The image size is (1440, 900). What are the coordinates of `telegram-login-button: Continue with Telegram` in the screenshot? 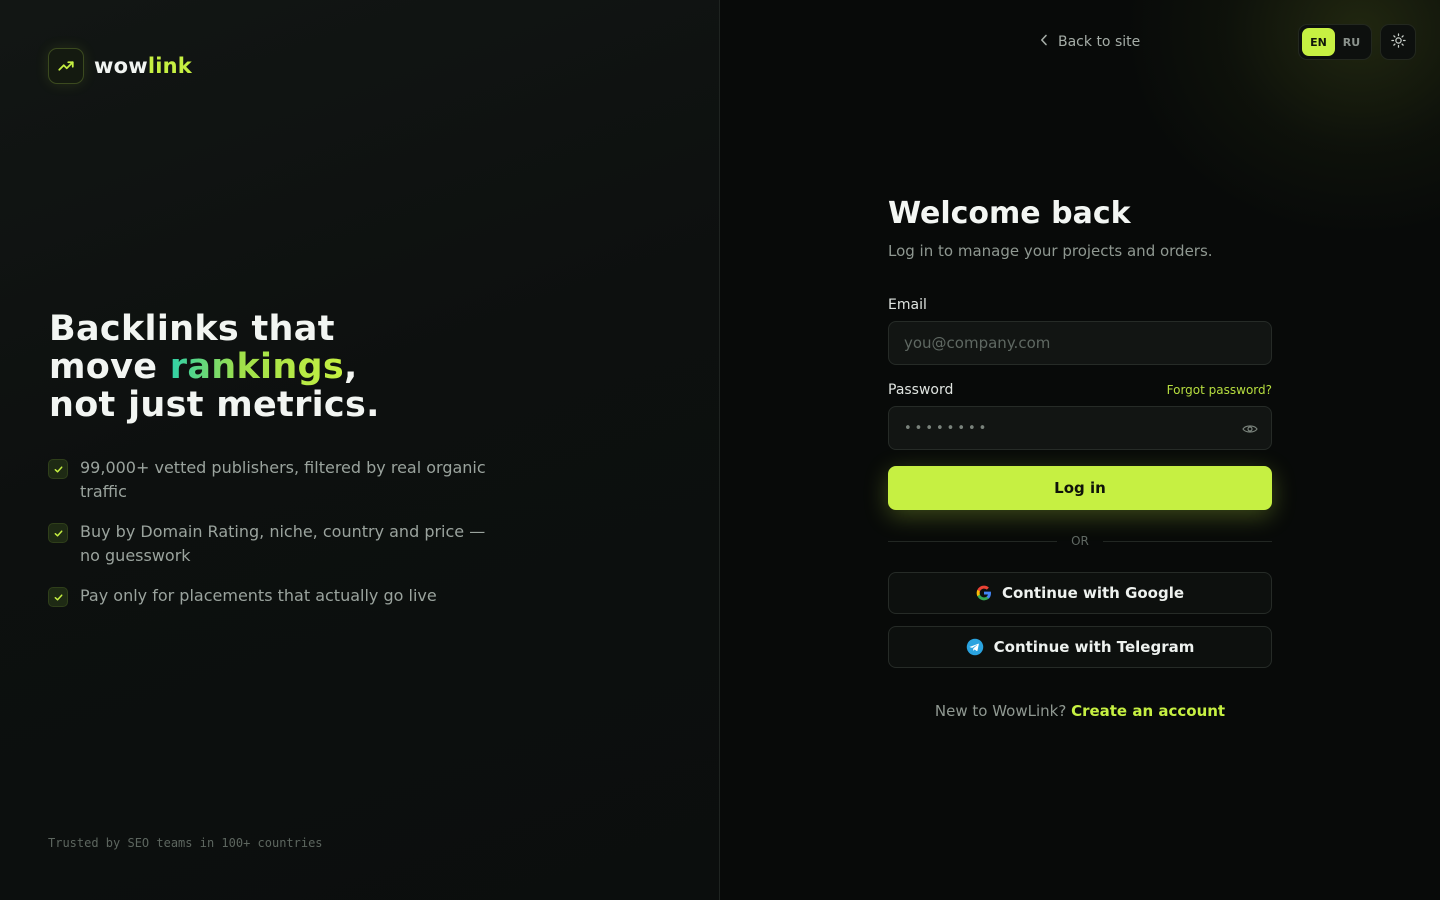 It's located at (1080, 647).